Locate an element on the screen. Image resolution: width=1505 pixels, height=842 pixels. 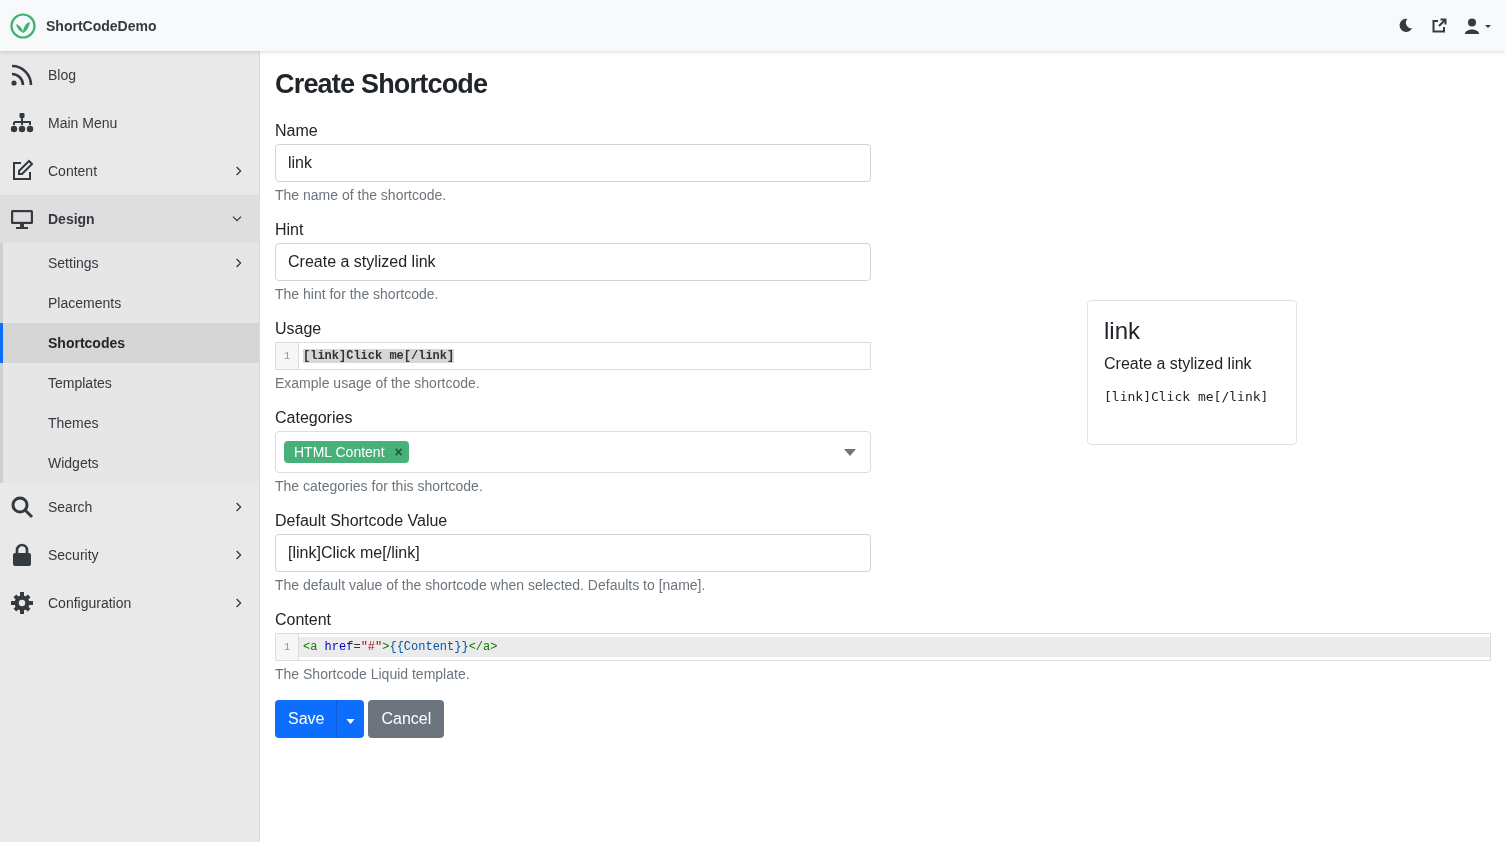
text-input: [link]Click me[/link] is located at coordinates (573, 553).